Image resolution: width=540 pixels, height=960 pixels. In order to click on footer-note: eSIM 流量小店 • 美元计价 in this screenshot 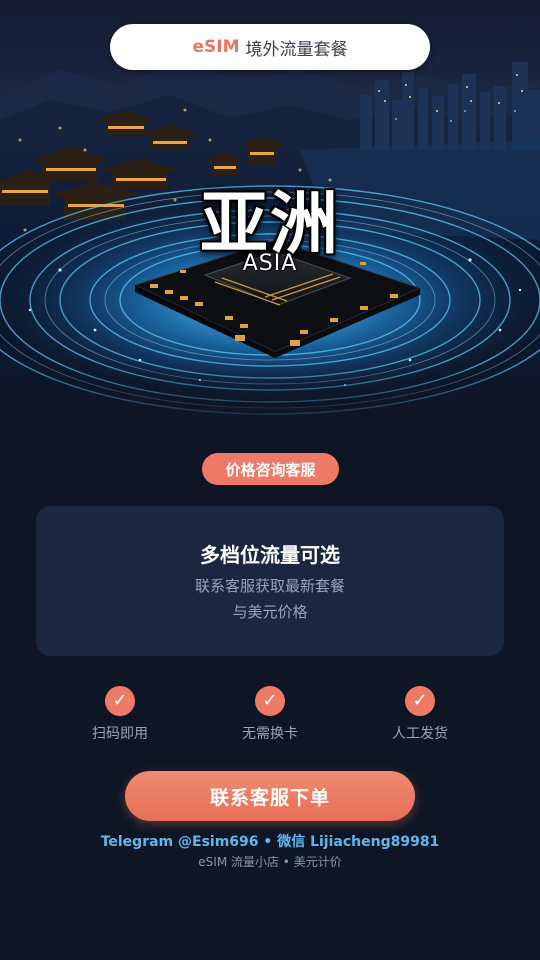, I will do `click(270, 862)`.